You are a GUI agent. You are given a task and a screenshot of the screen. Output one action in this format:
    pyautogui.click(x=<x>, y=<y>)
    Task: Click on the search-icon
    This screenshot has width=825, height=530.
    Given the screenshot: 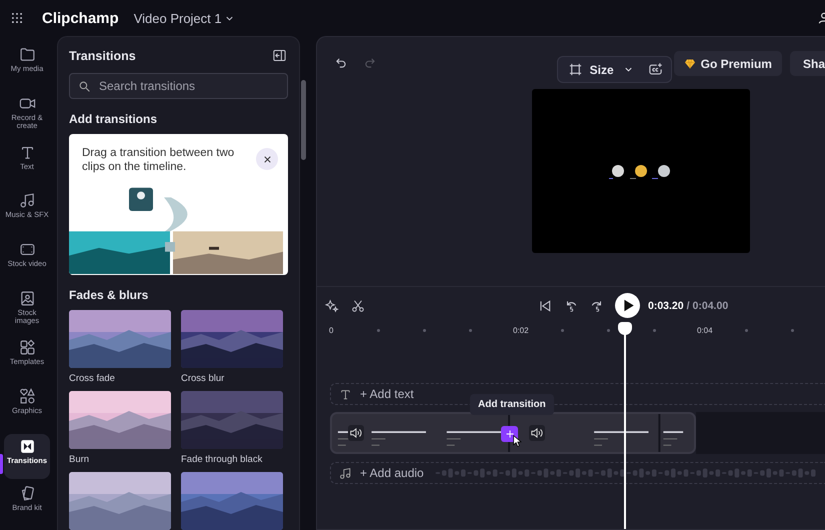 What is the action you would take?
    pyautogui.click(x=84, y=86)
    